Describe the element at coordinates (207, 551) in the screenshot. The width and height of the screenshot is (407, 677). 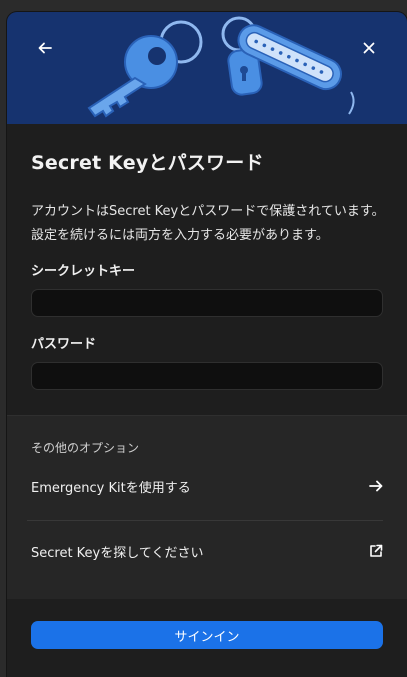
I see `find-secret-key-link: Secret Keyを探してください` at that location.